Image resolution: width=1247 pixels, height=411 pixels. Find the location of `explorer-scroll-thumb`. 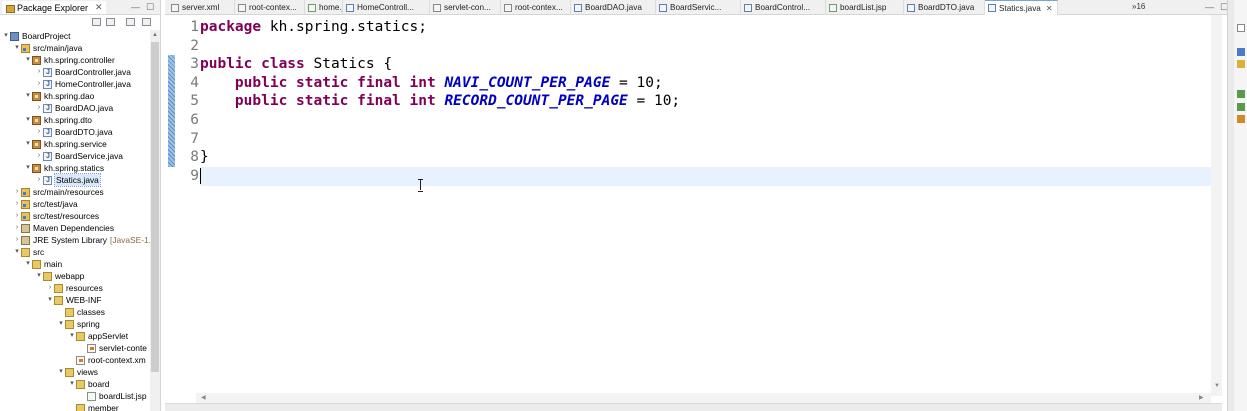

explorer-scroll-thumb is located at coordinates (155, 207).